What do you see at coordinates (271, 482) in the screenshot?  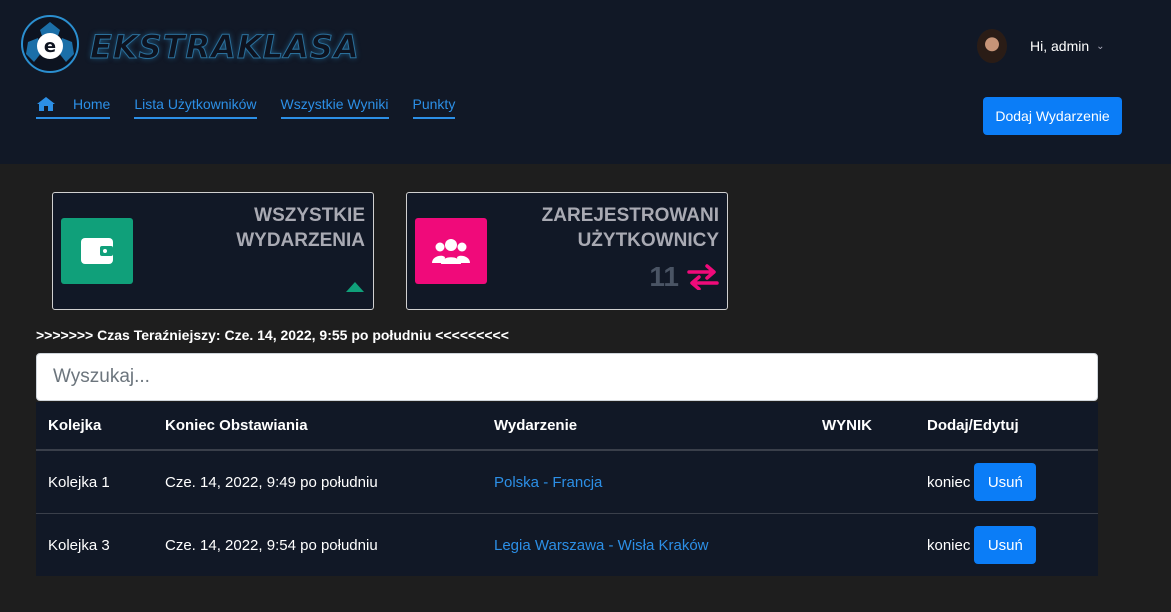 I see `deadline-cell: Cze. 14, 2022, 9:49 po południu` at bounding box center [271, 482].